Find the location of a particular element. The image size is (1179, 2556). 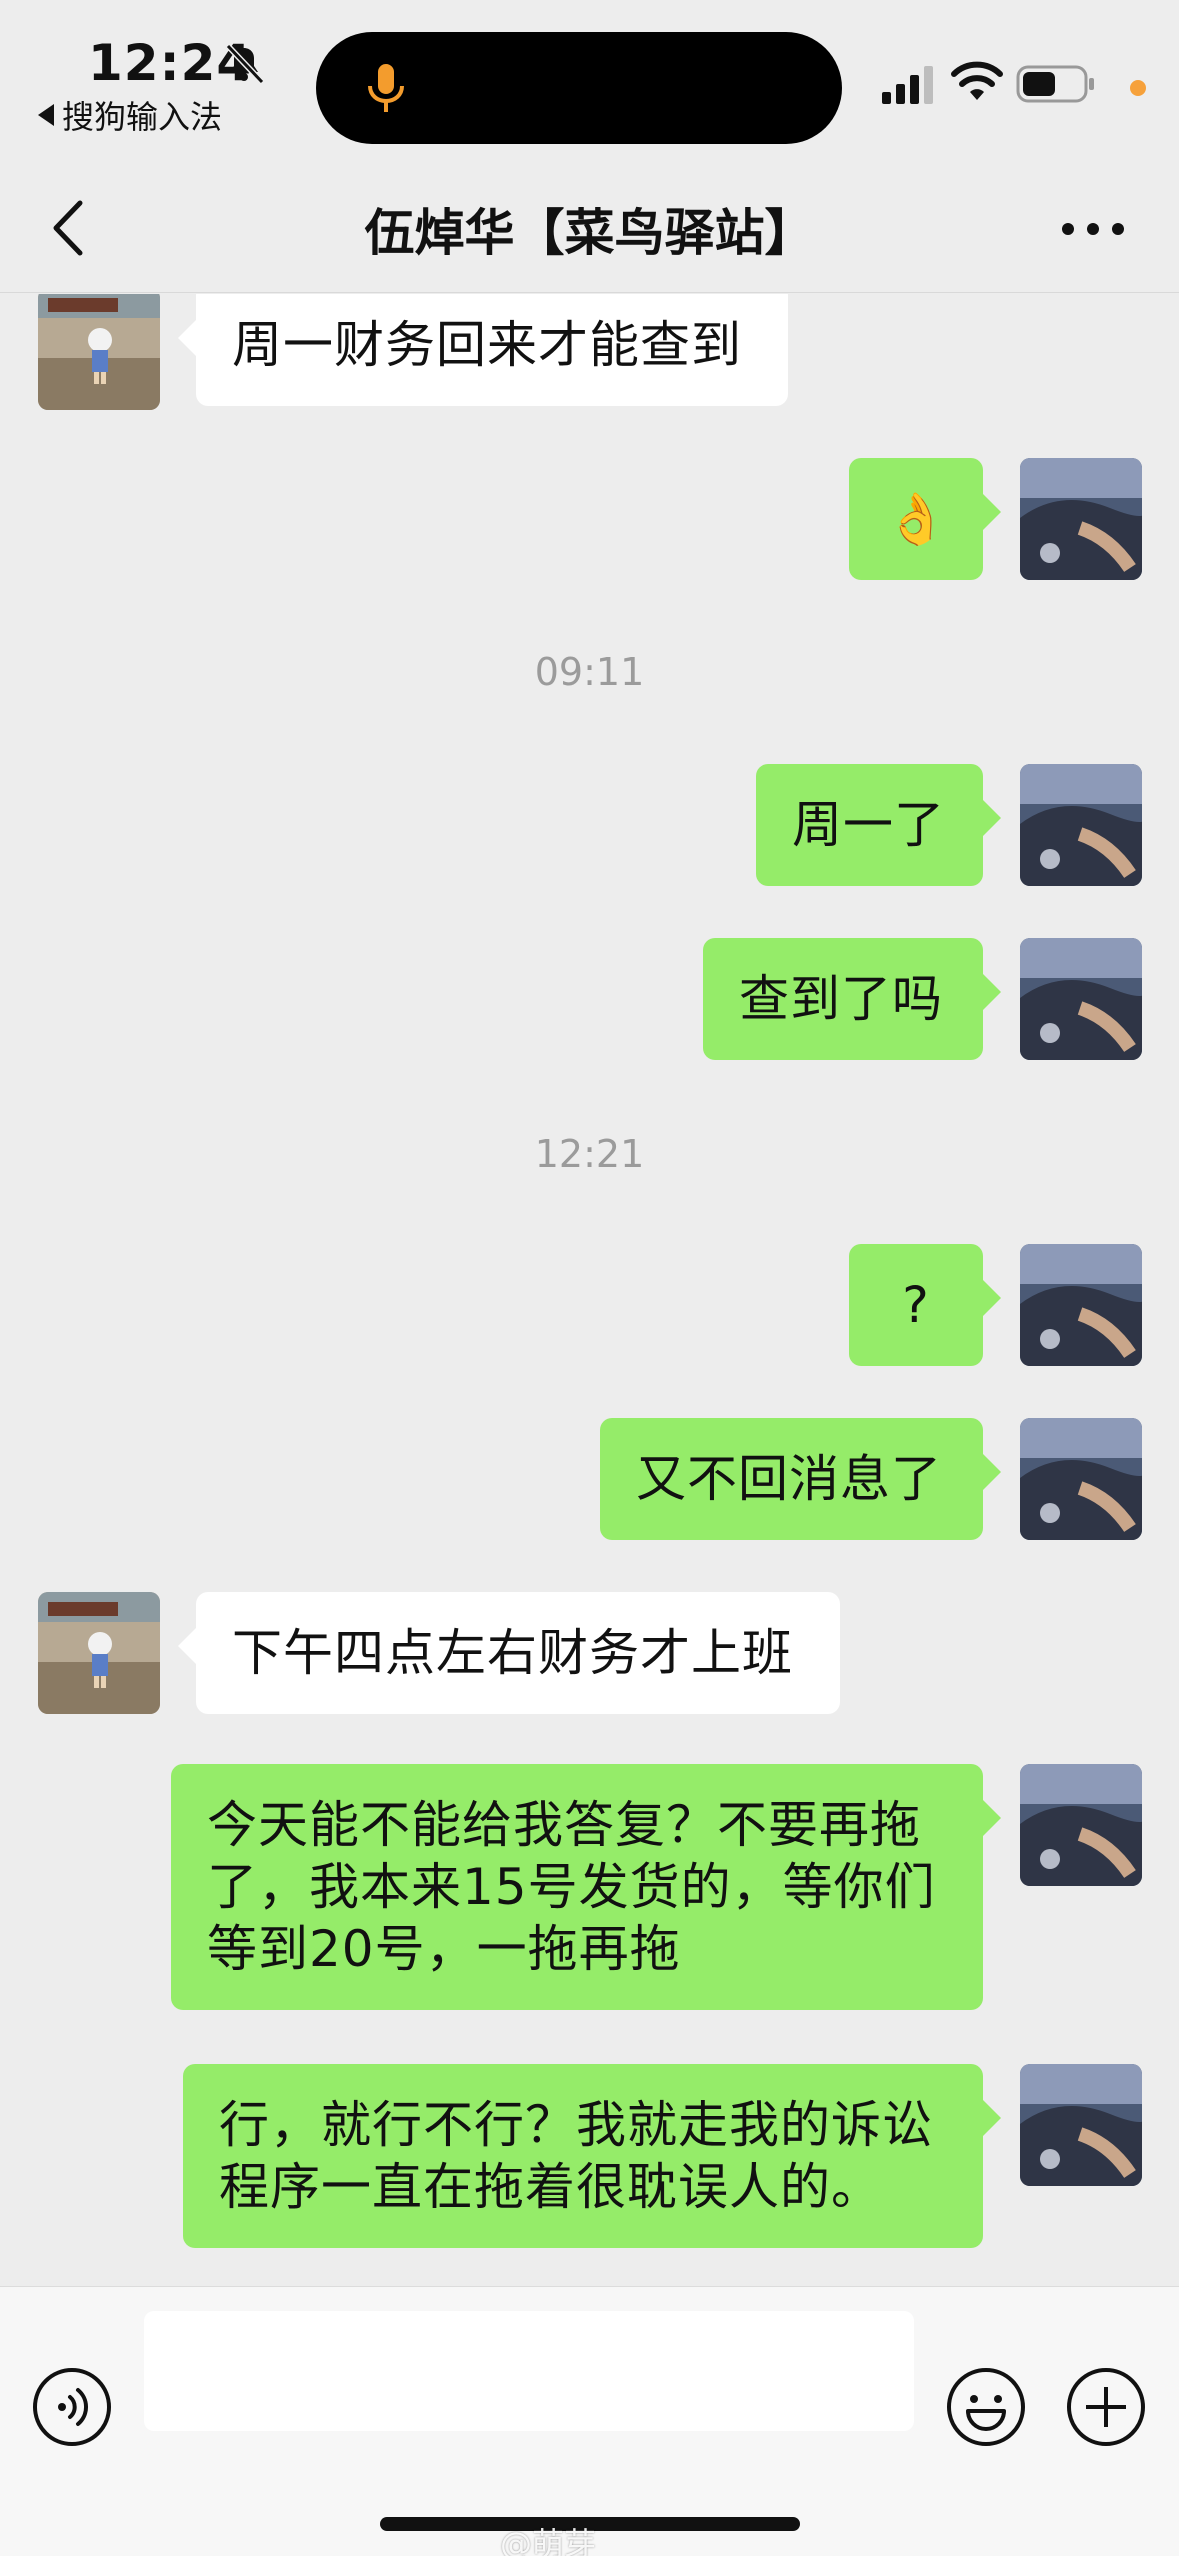

message-bubble-outgoing: 👌 is located at coordinates (925, 519).